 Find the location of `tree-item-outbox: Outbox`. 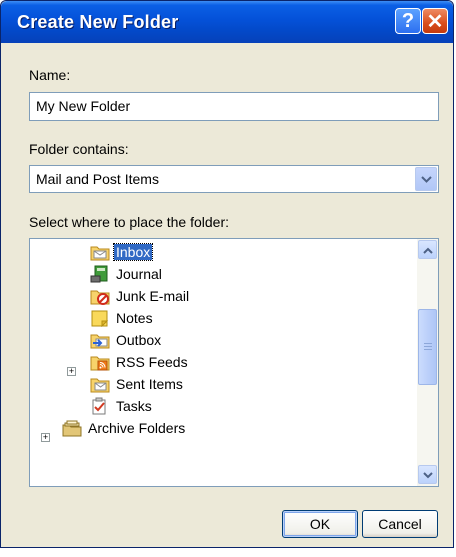

tree-item-outbox: Outbox is located at coordinates (126, 340).